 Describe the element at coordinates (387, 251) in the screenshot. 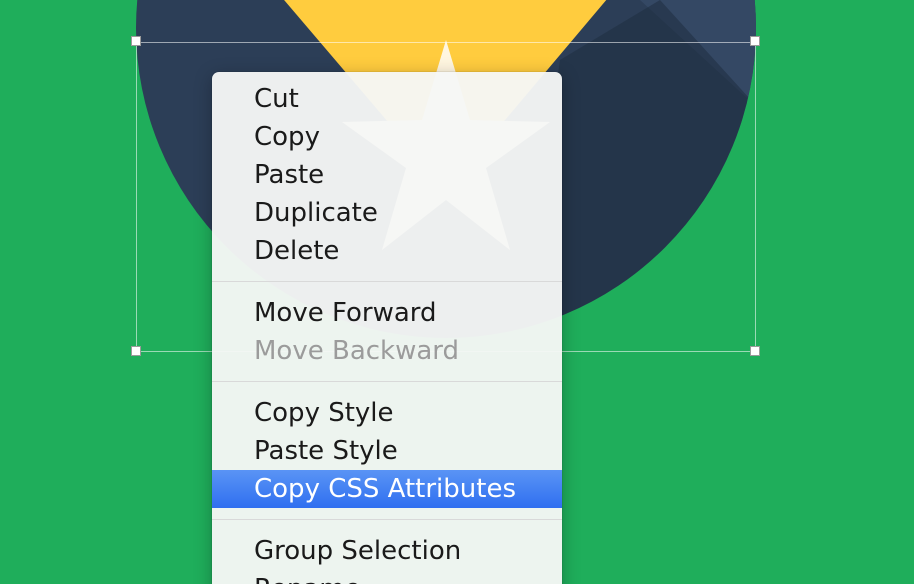

I see `menu-item-delete: Delete` at that location.